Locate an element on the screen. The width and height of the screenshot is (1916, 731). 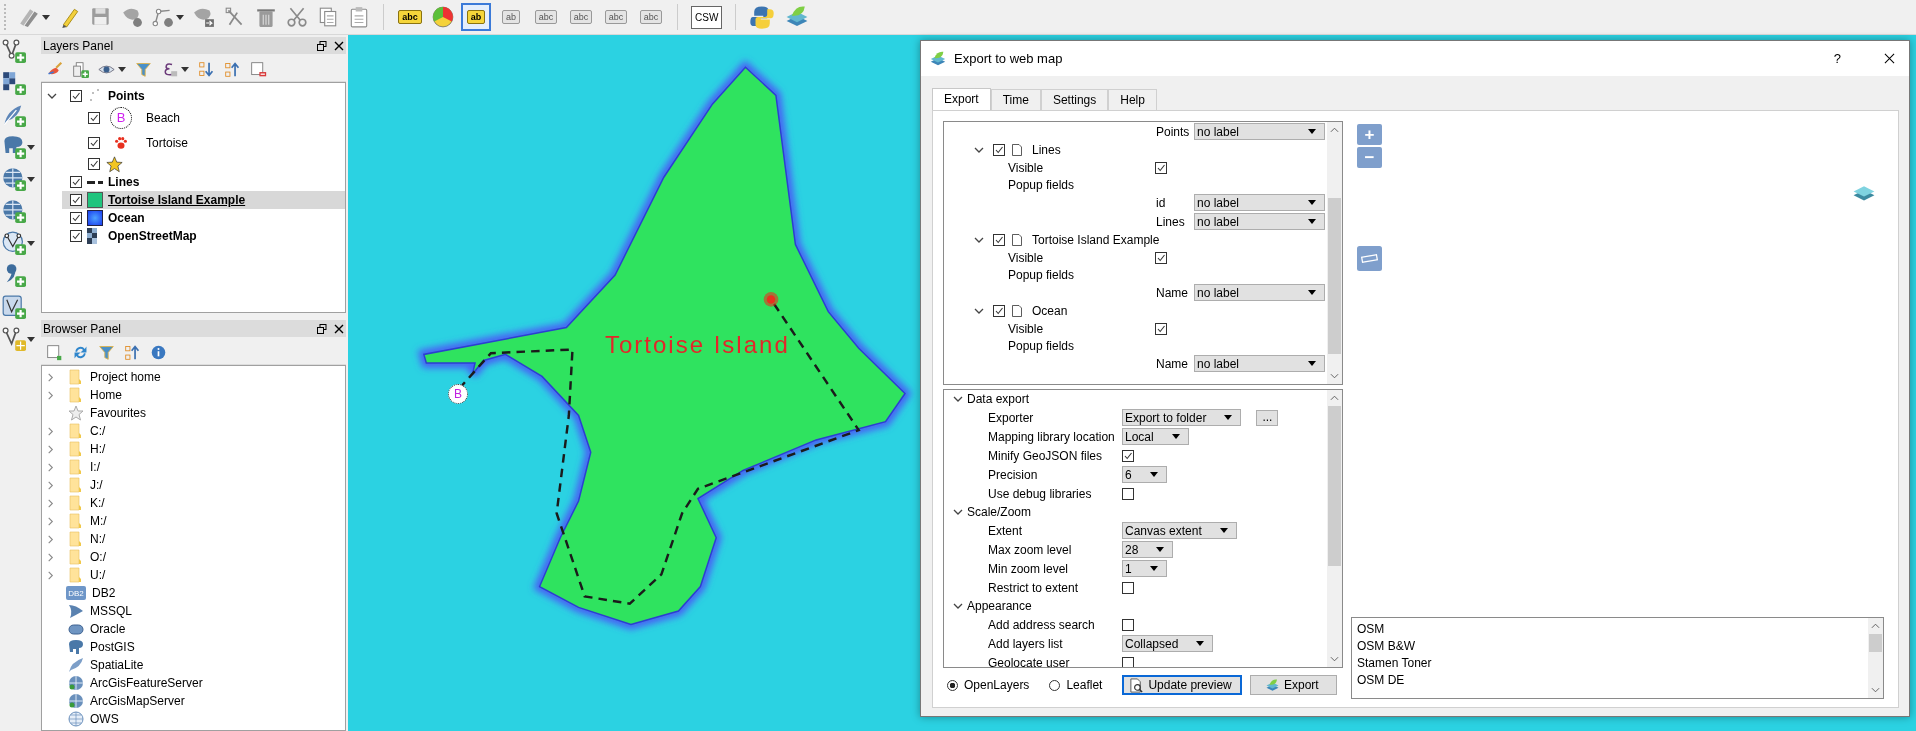
layer-row: Points is located at coordinates (203, 96).